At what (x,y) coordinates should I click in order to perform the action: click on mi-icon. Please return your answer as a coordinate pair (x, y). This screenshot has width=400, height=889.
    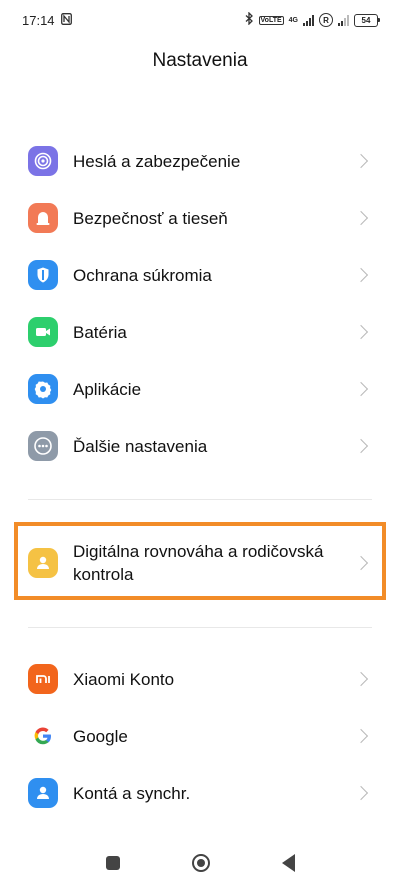
    Looking at the image, I should click on (43, 679).